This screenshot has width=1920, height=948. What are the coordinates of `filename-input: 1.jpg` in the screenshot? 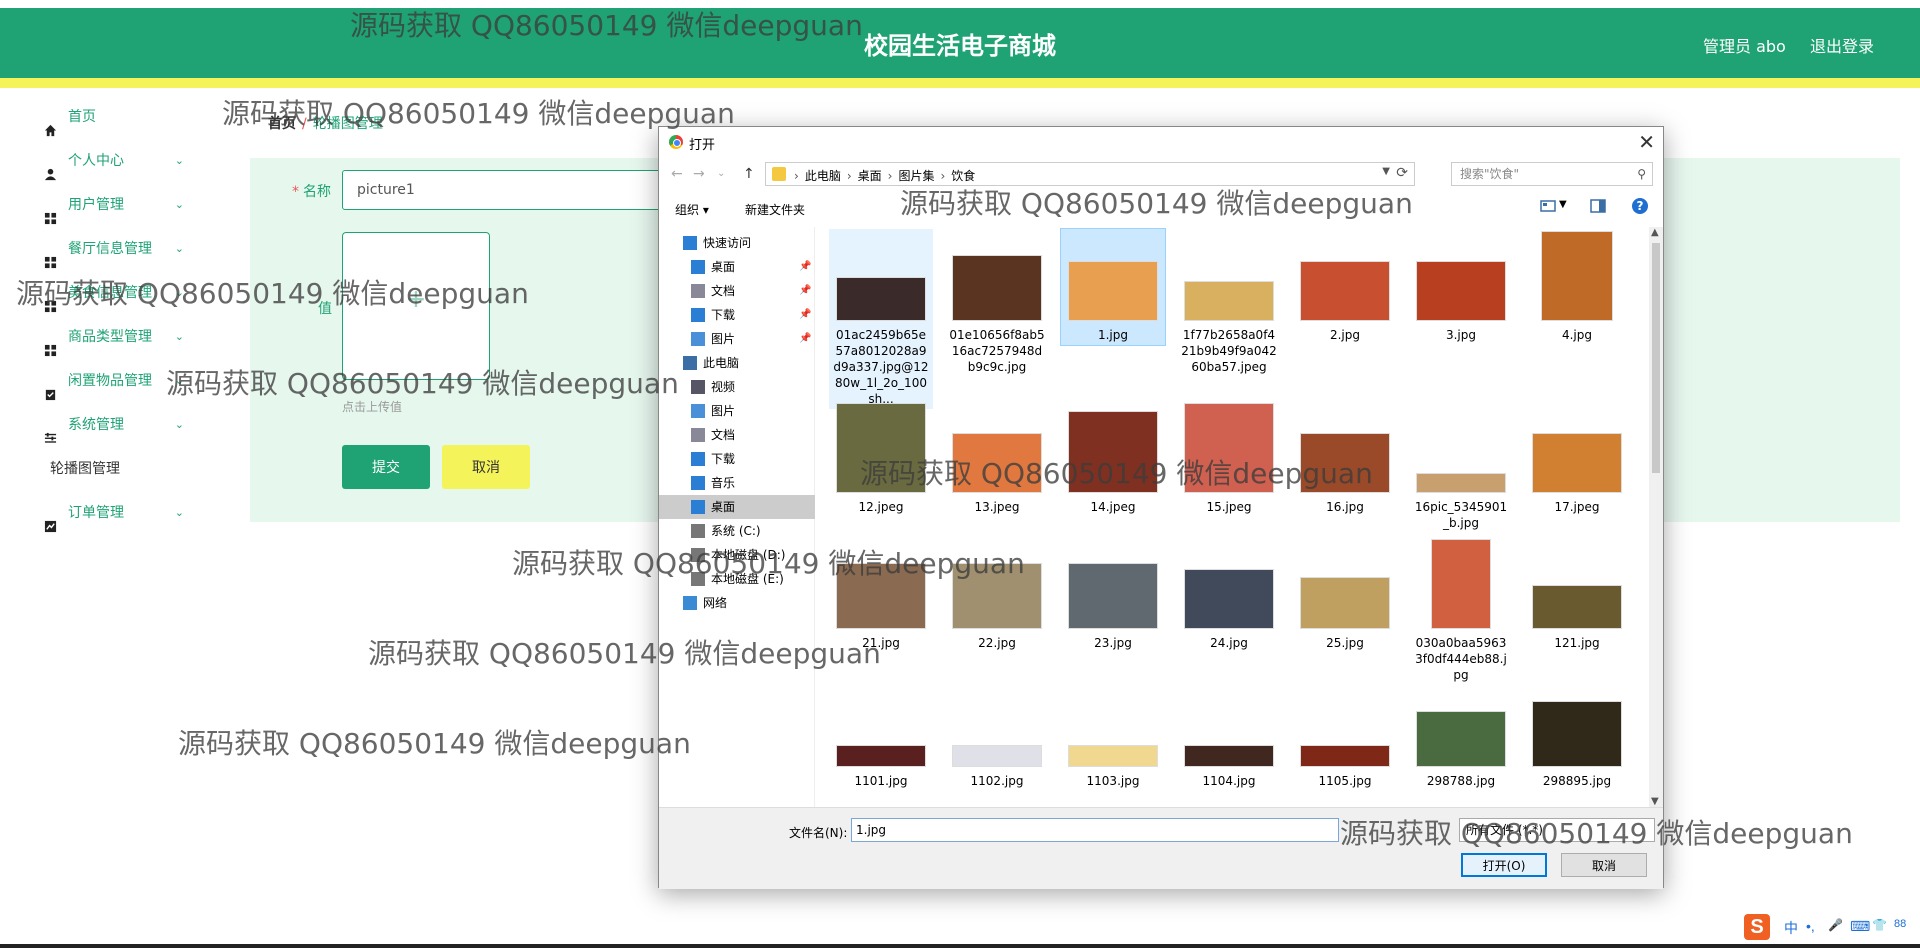 It's located at (1095, 830).